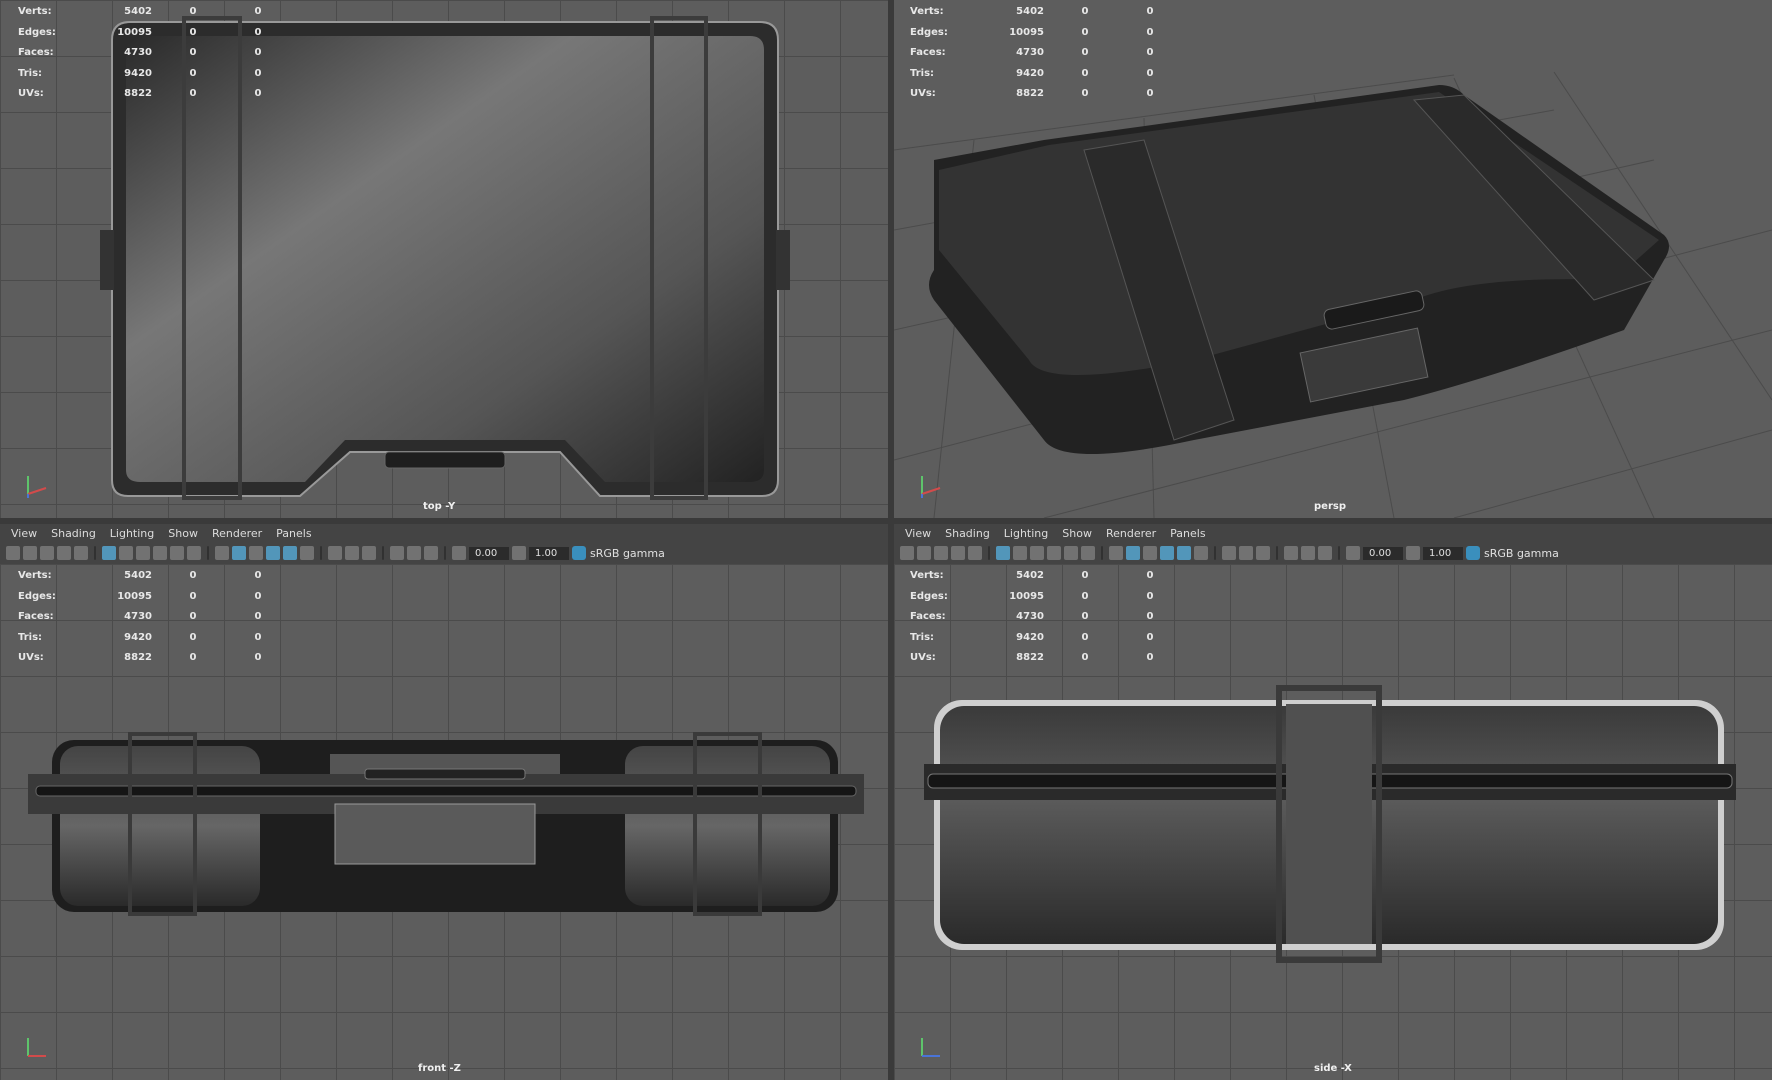 Image resolution: width=1772 pixels, height=1080 pixels. I want to click on hud-value: 8822, so click(138, 93).